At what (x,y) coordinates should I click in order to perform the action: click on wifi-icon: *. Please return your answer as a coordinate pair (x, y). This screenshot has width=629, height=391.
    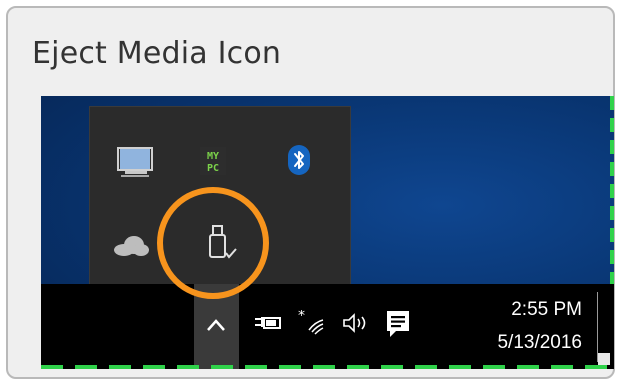
    Looking at the image, I should click on (313, 323).